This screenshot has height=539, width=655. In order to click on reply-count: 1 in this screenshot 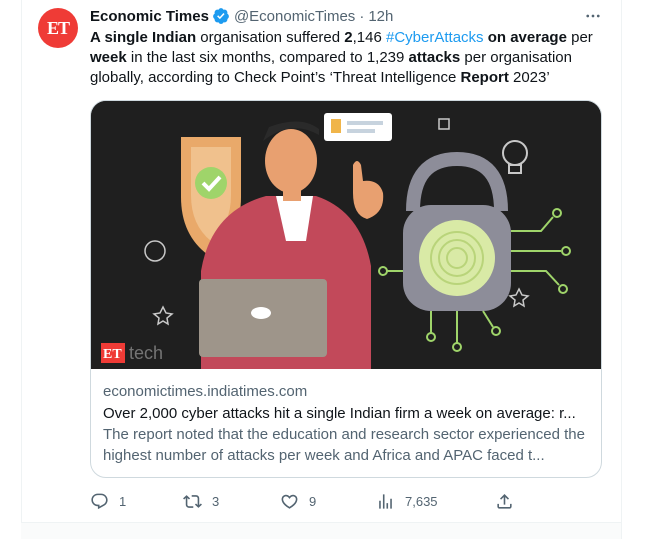, I will do `click(123, 501)`.